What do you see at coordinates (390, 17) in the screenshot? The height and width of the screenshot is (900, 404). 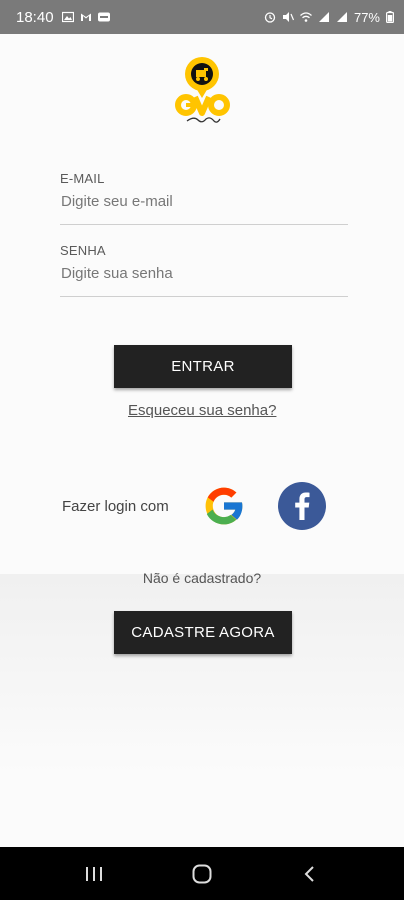 I see `battery-icon` at bounding box center [390, 17].